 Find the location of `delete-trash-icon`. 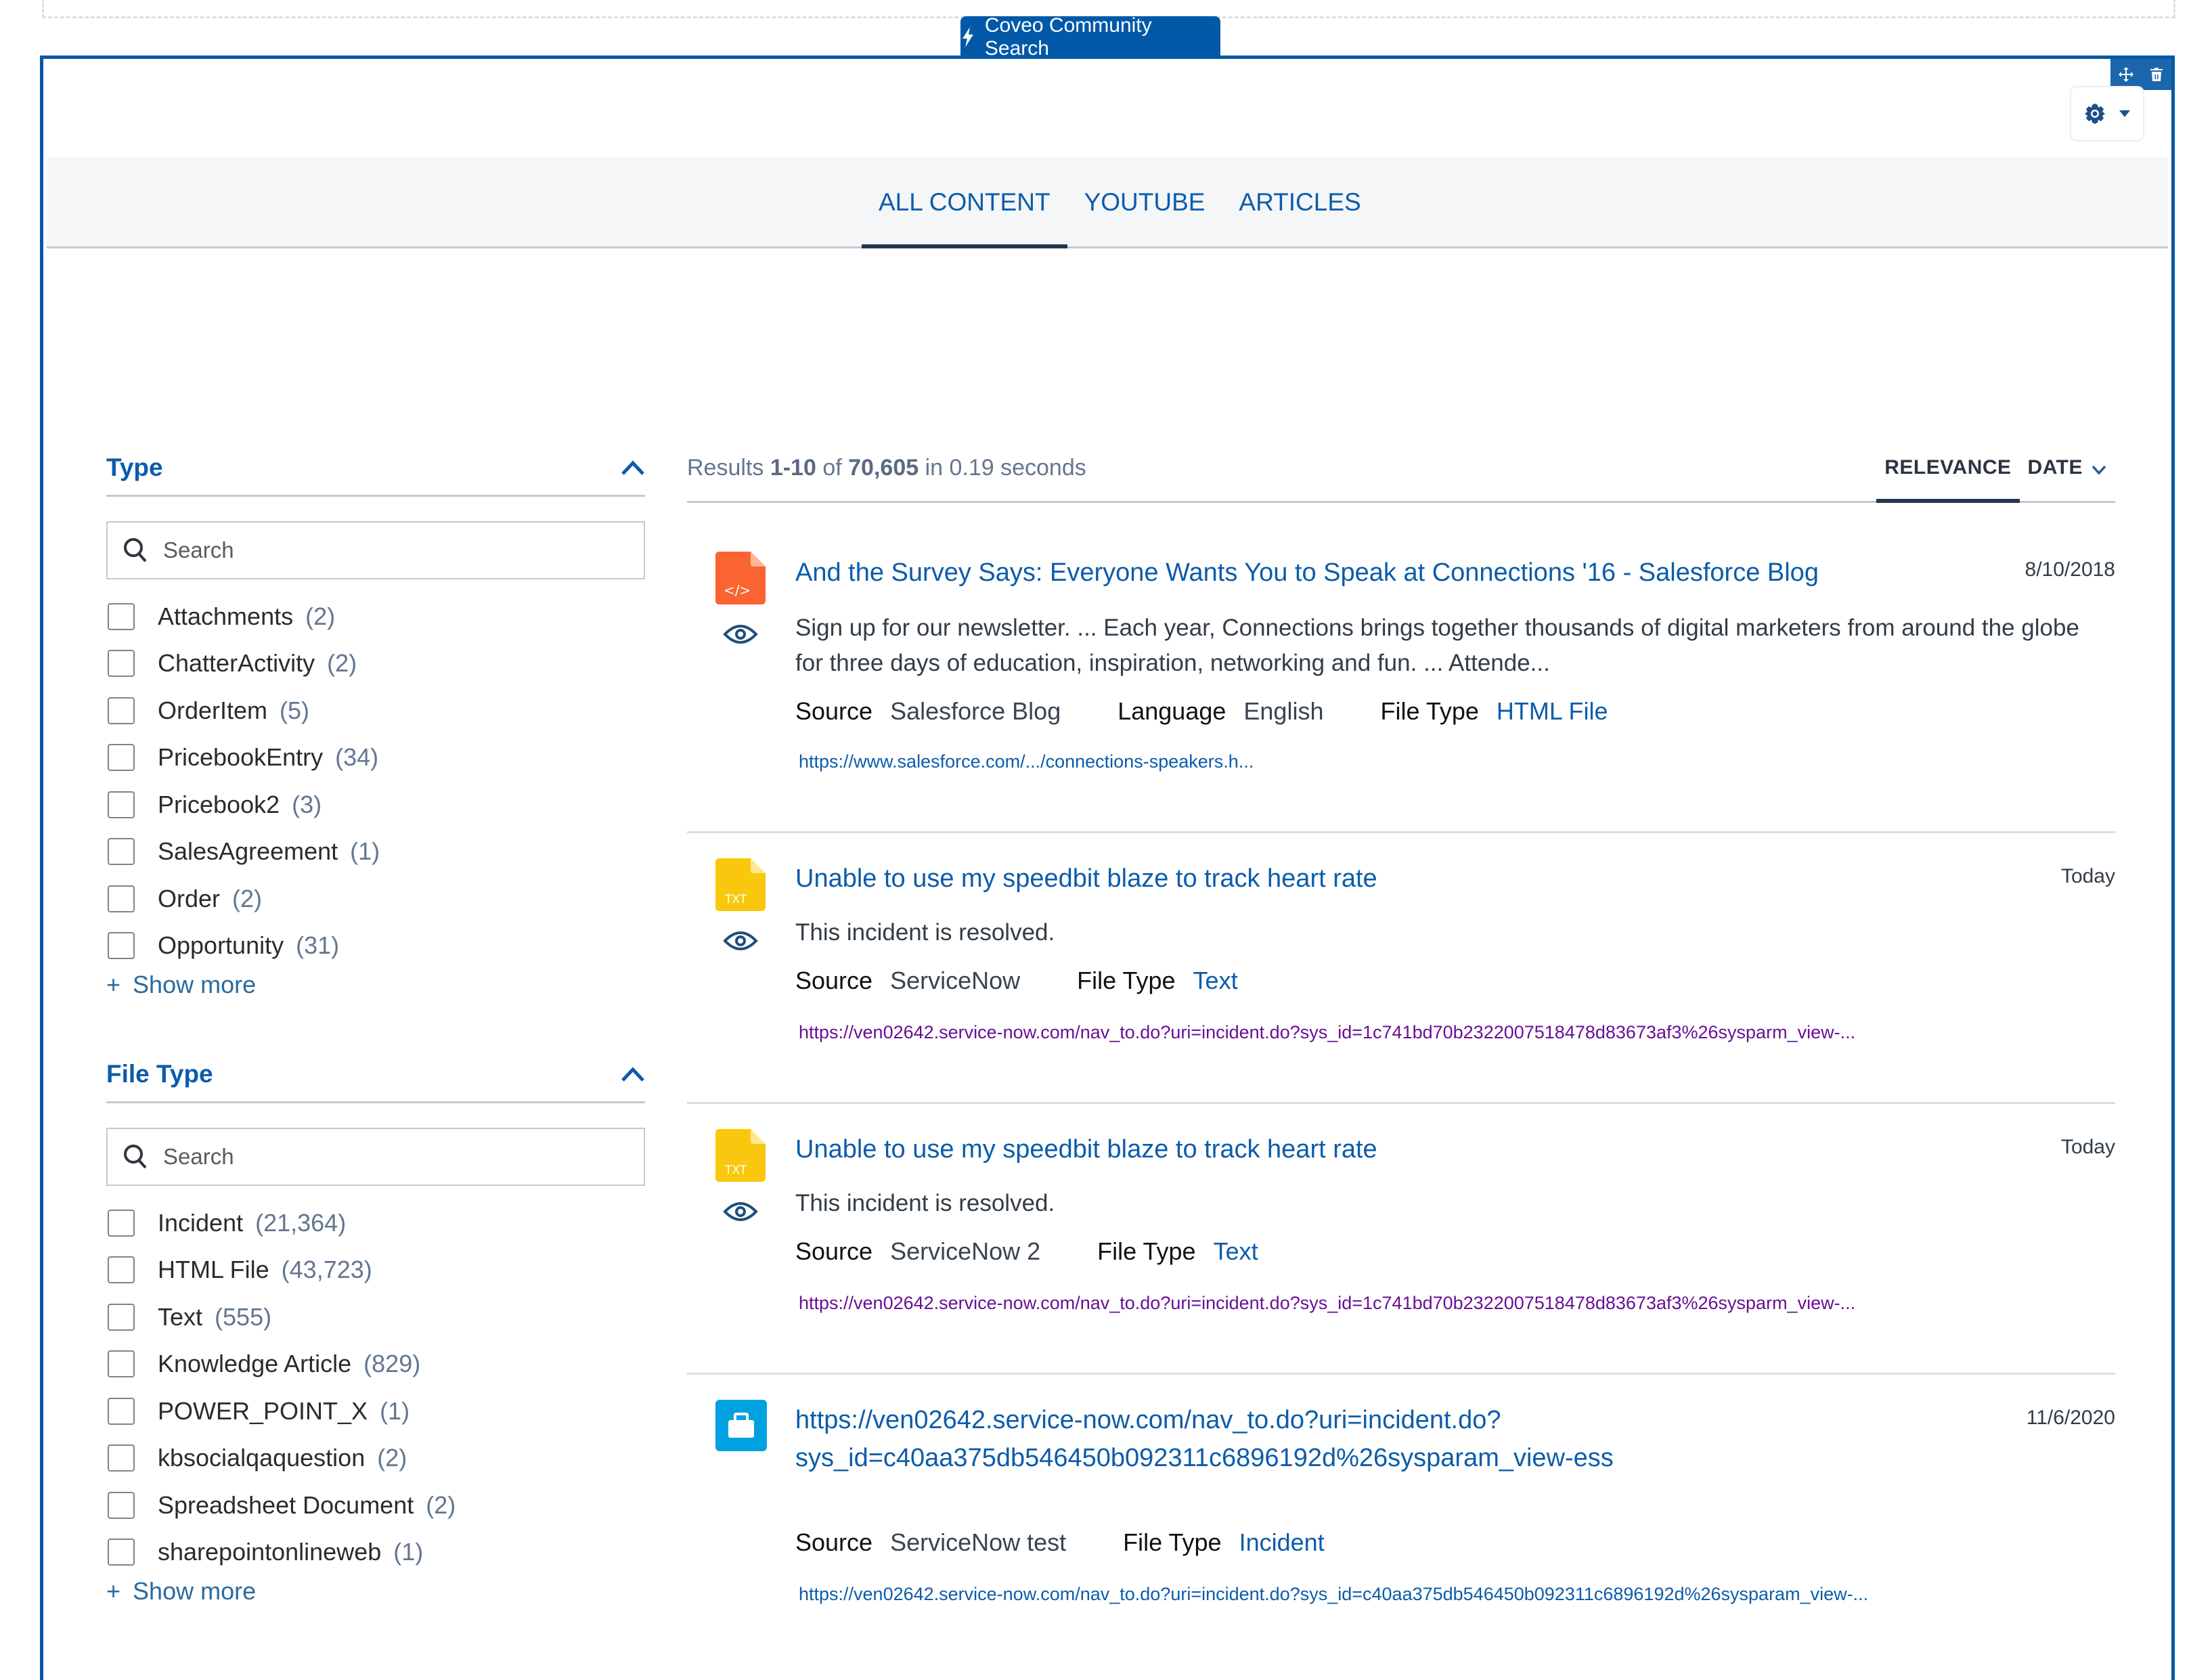

delete-trash-icon is located at coordinates (2156, 75).